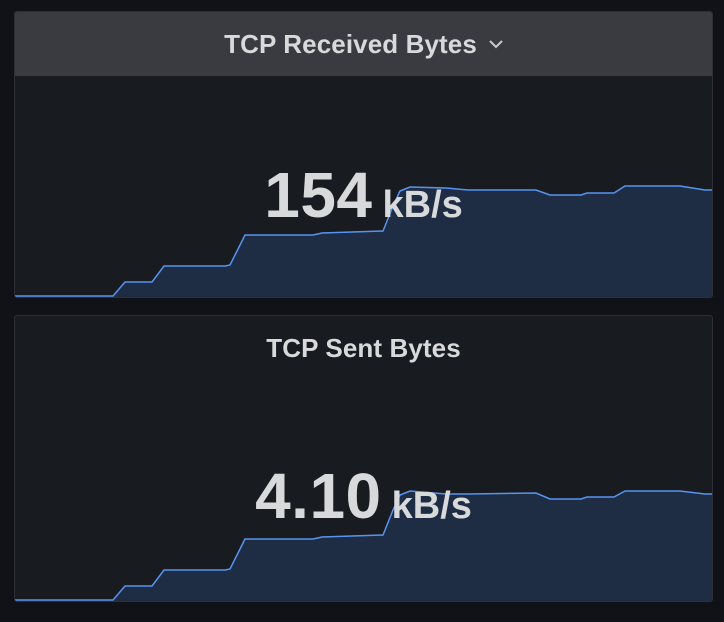 The image size is (724, 622). I want to click on panel-header: TCP Received Bytes, so click(363, 44).